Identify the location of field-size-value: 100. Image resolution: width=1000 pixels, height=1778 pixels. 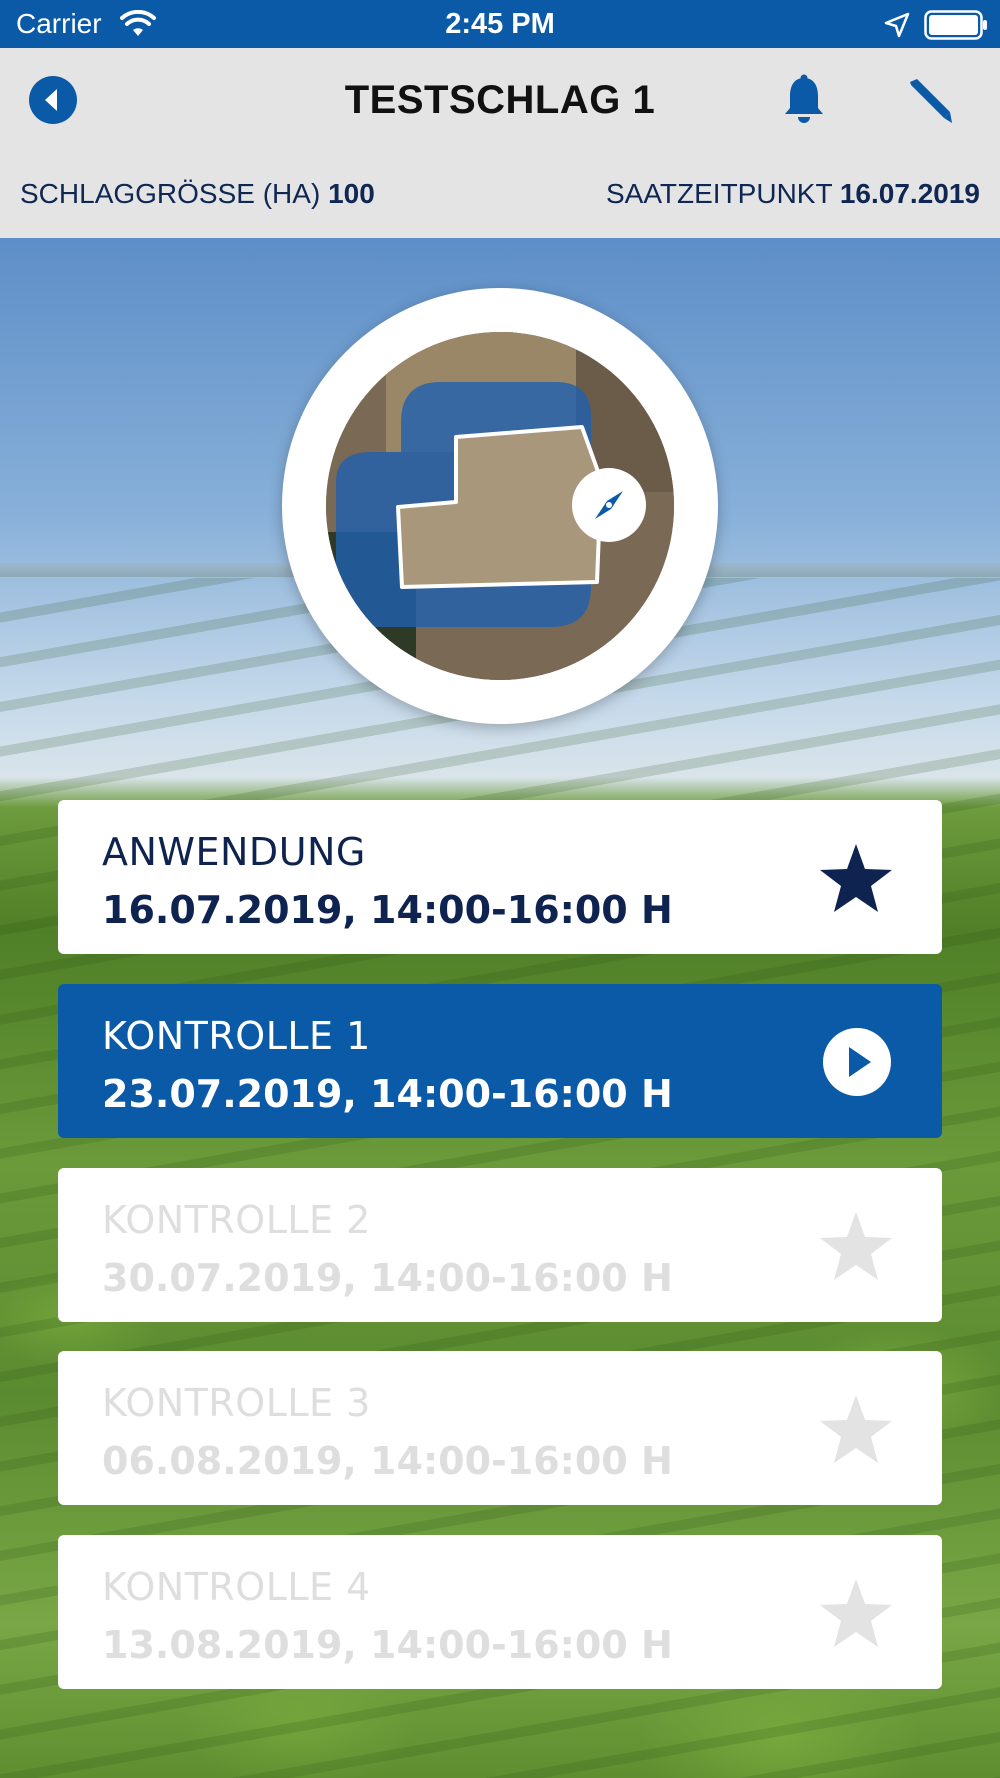
(351, 193).